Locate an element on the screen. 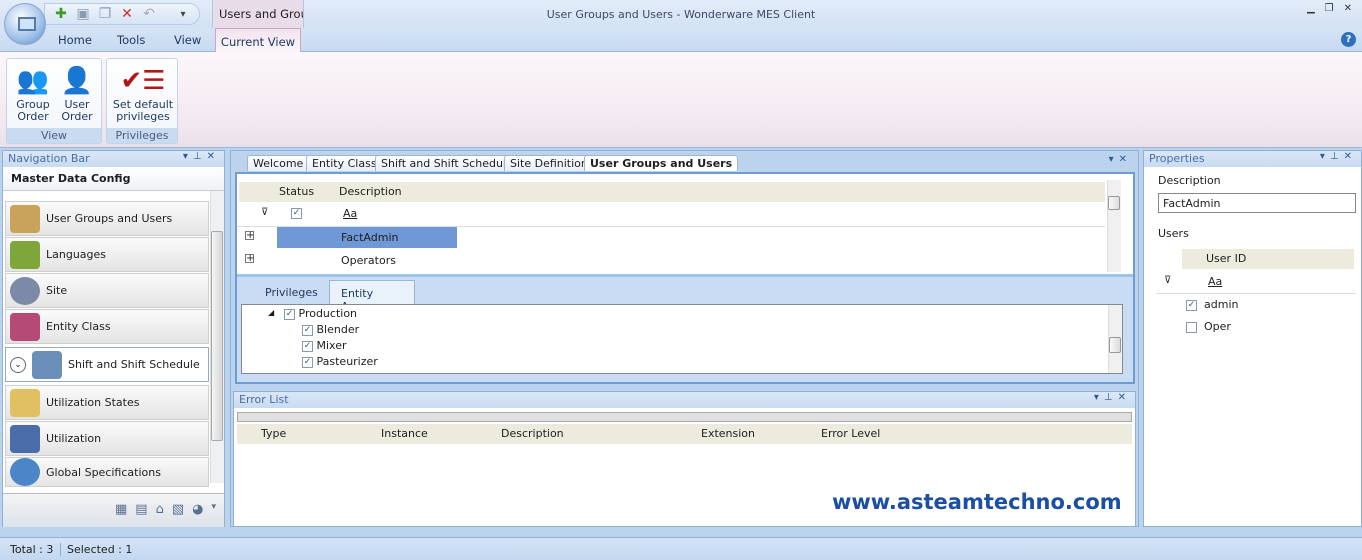 This screenshot has height=560, width=1362. tree-node: Pasteurizer is located at coordinates (347, 361).